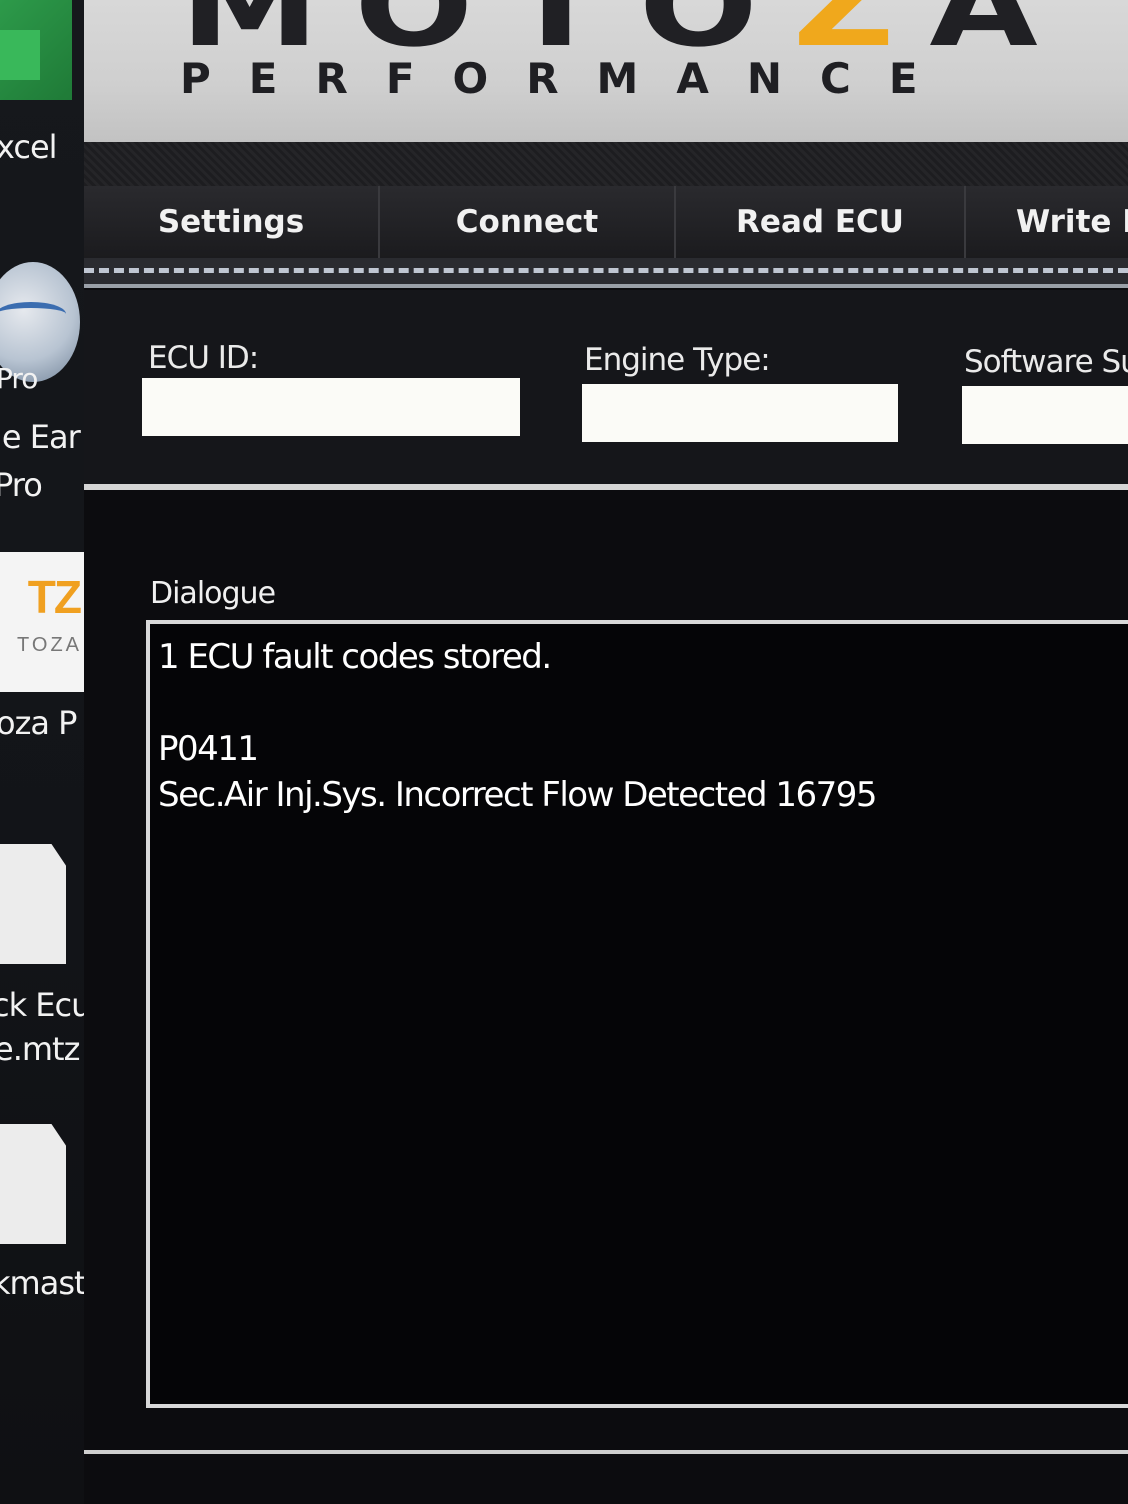 Image resolution: width=1128 pixels, height=1504 pixels. I want to click on stitch-divider, so click(606, 273).